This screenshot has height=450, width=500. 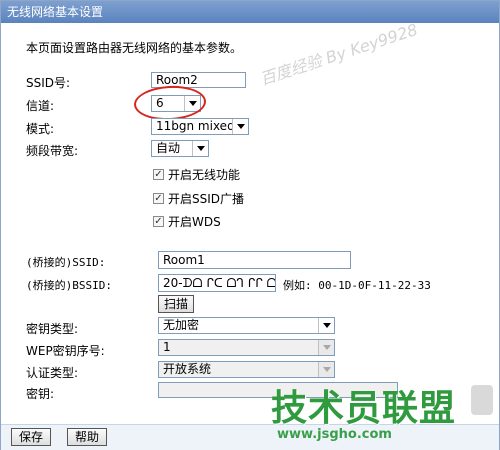 I want to click on bandwidth-select: 自动, so click(x=180, y=148).